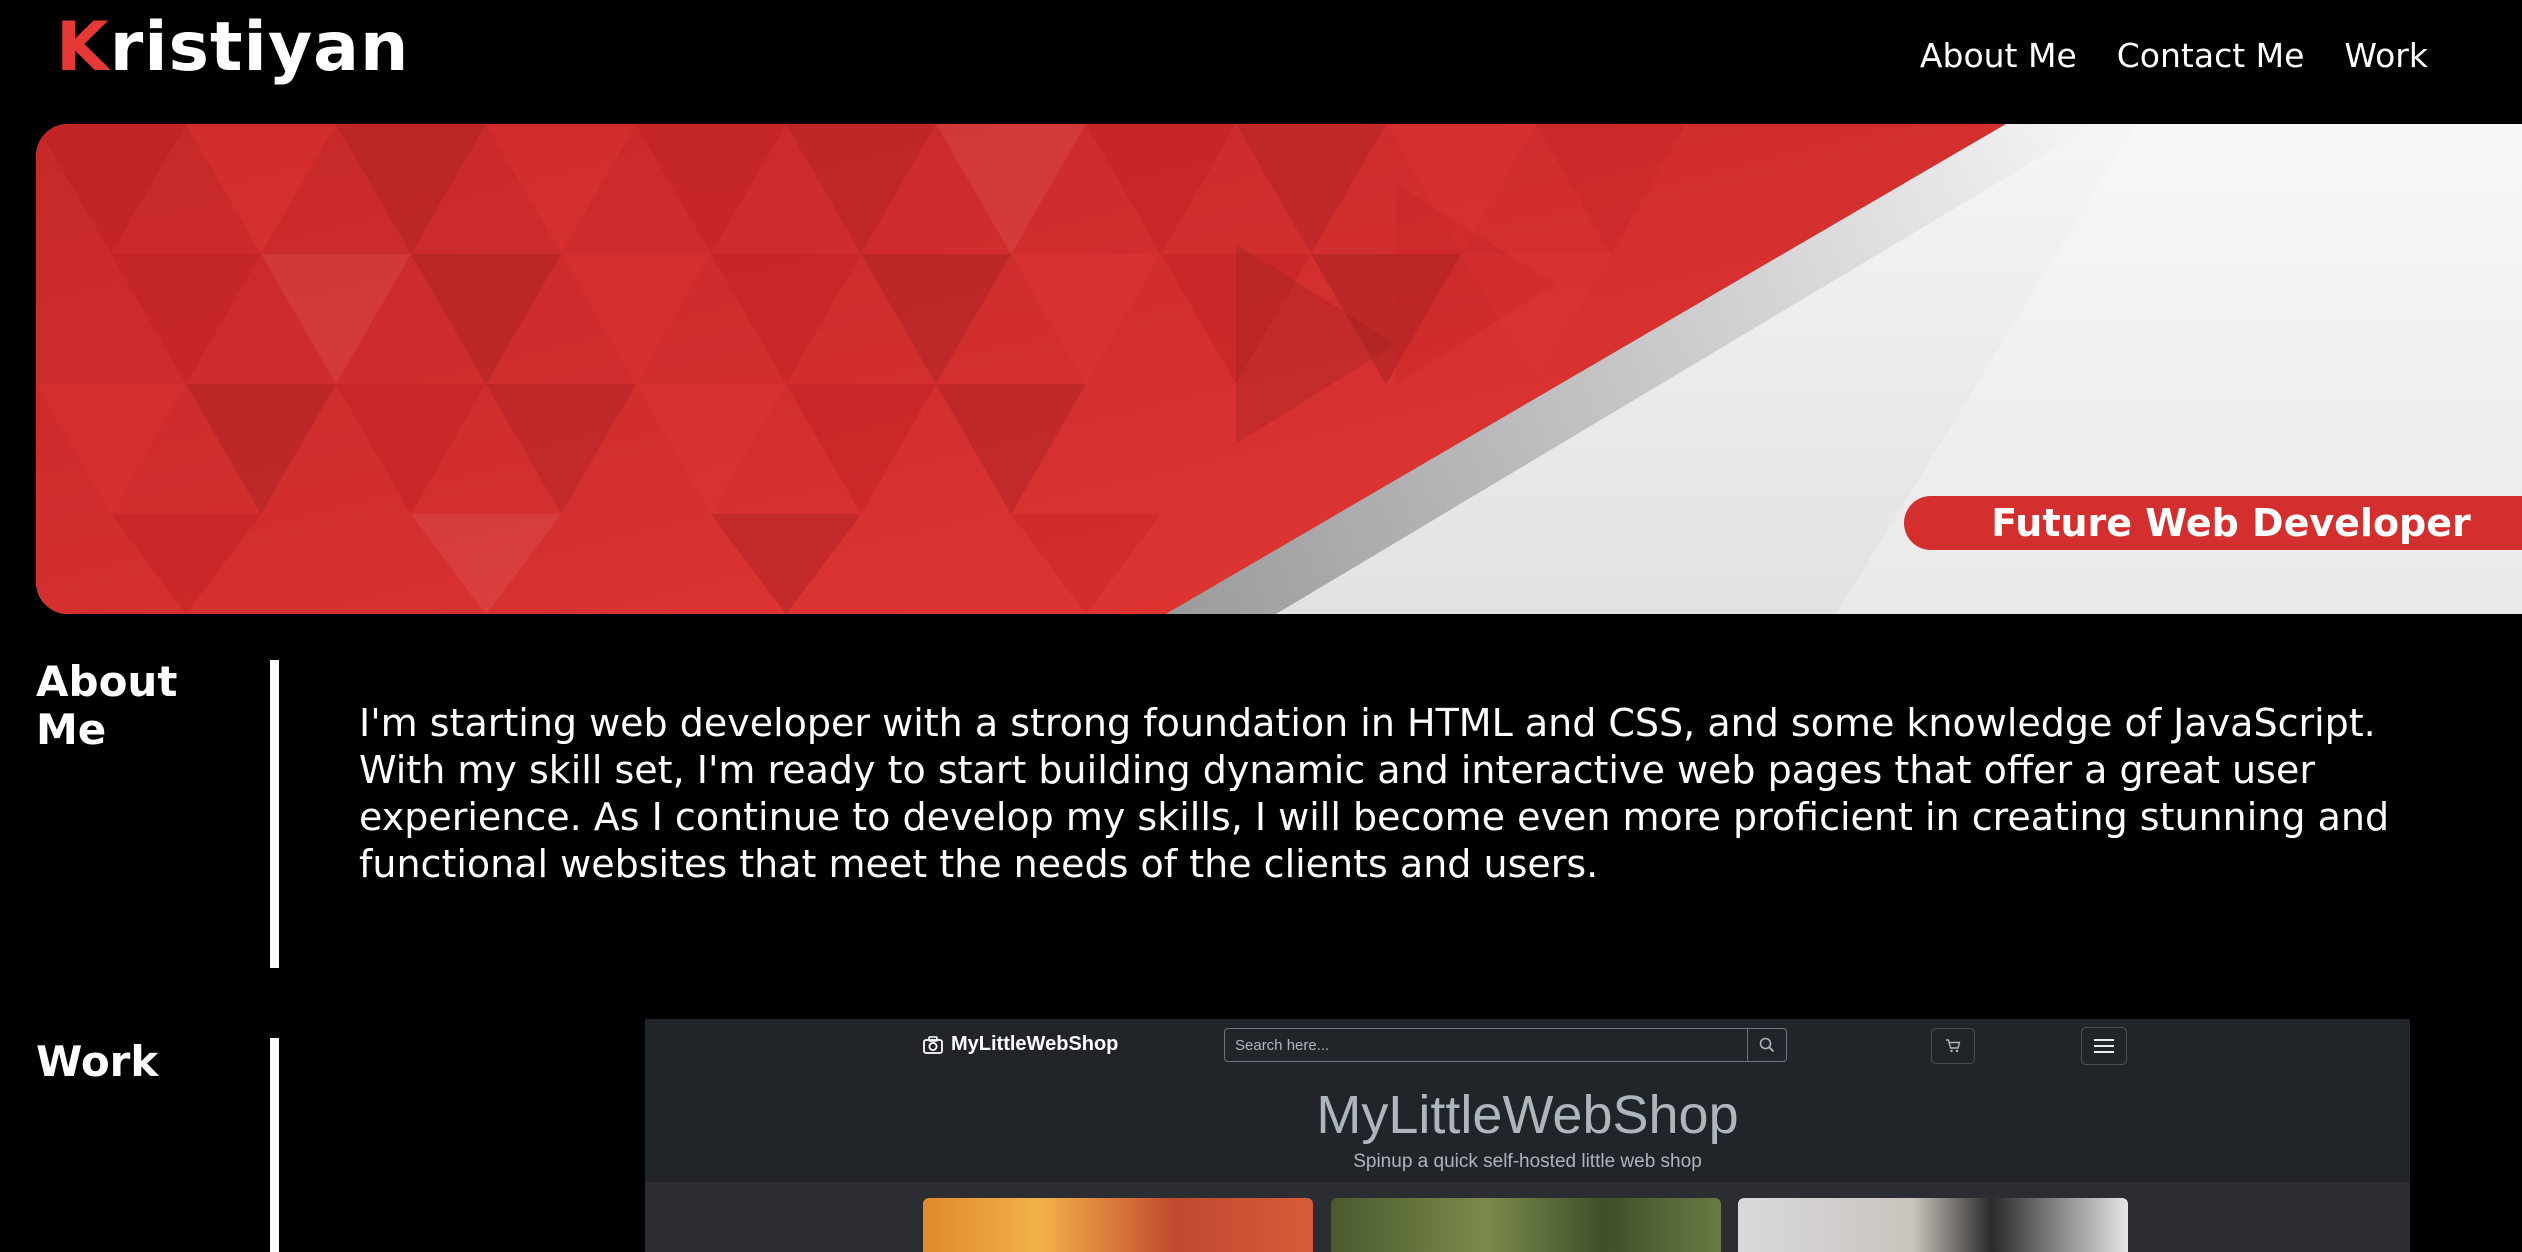 Image resolution: width=2522 pixels, height=1252 pixels. Describe the element at coordinates (83, 47) in the screenshot. I see `logo-initial: K` at that location.